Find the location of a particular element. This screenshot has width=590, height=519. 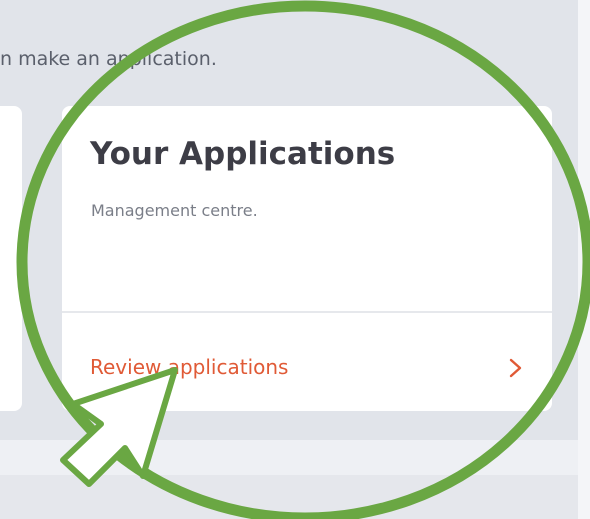

bottom-panel is located at coordinates (289, 497).